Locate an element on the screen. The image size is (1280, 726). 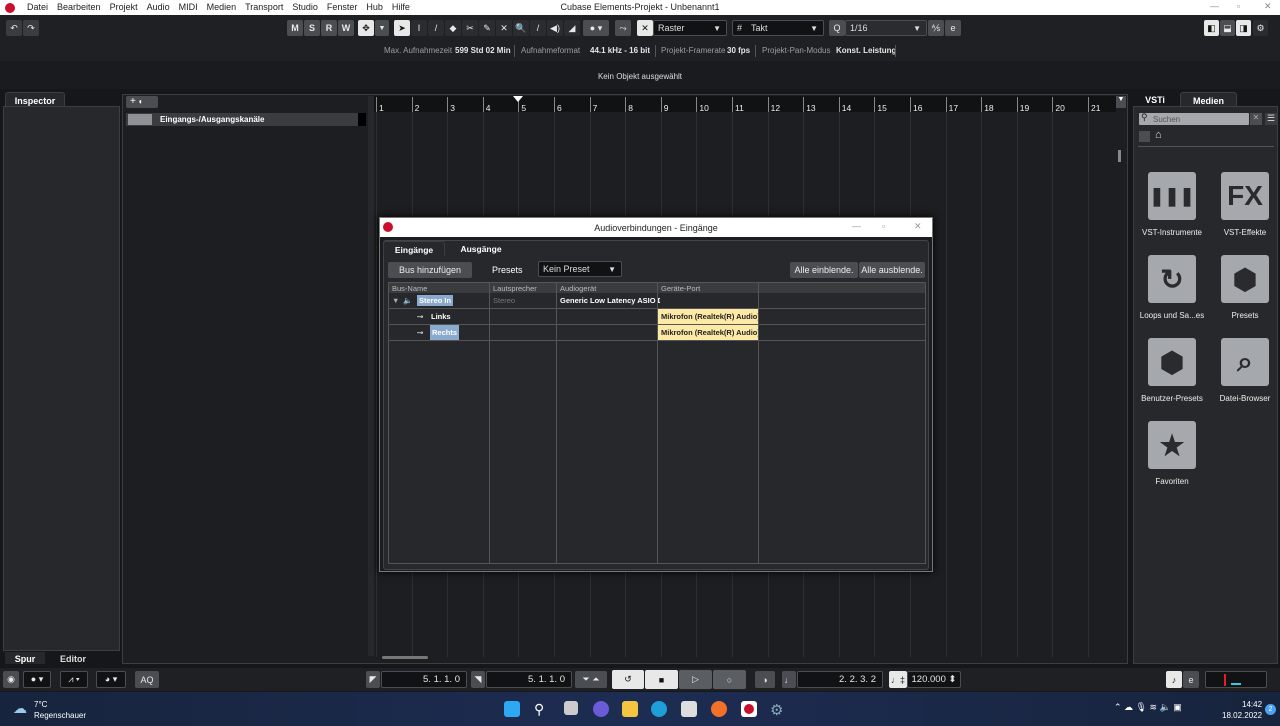
snap-icon: ✕ is located at coordinates (645, 28).